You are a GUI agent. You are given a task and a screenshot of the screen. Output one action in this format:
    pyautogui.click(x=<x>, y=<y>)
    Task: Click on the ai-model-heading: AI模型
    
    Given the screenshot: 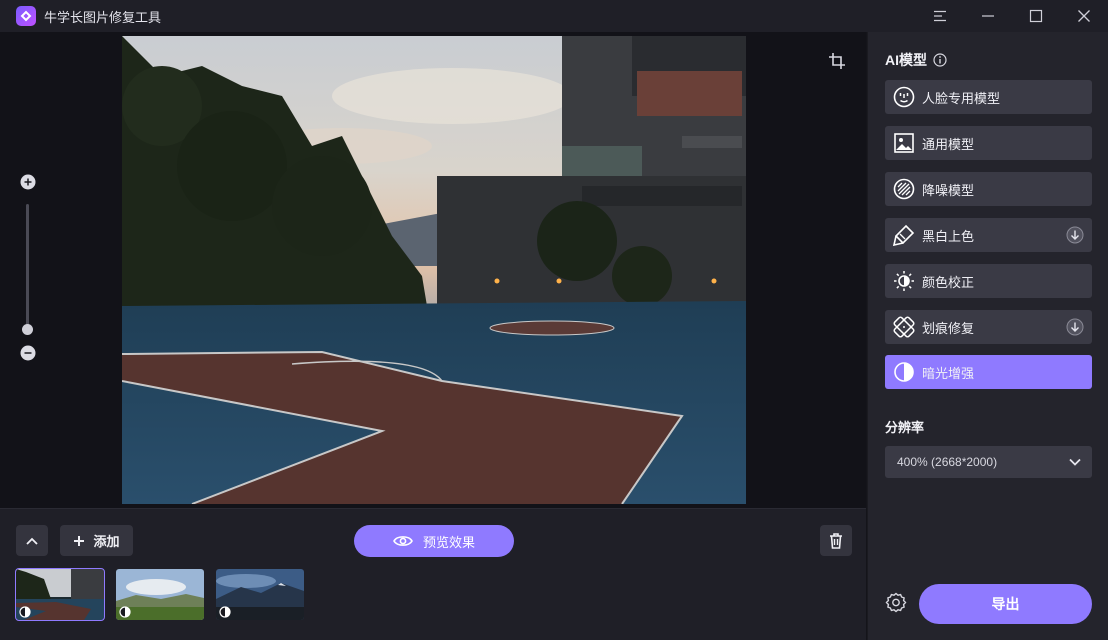 What is the action you would take?
    pyautogui.click(x=916, y=60)
    